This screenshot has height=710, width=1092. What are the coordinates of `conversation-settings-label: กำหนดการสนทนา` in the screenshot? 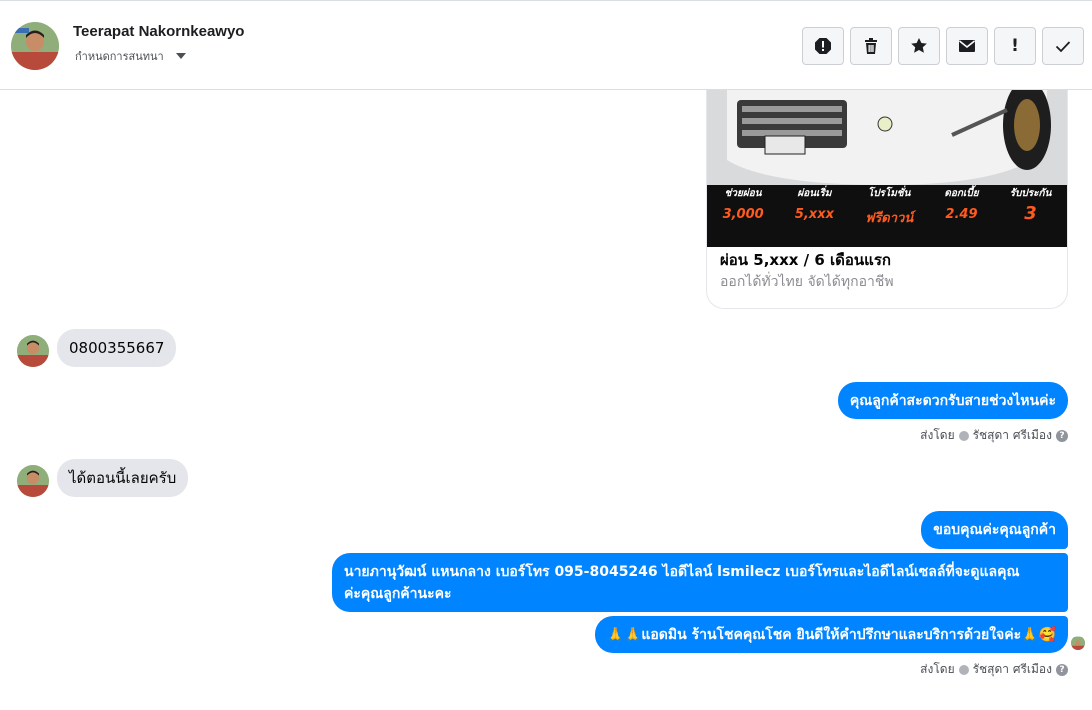 It's located at (119, 56).